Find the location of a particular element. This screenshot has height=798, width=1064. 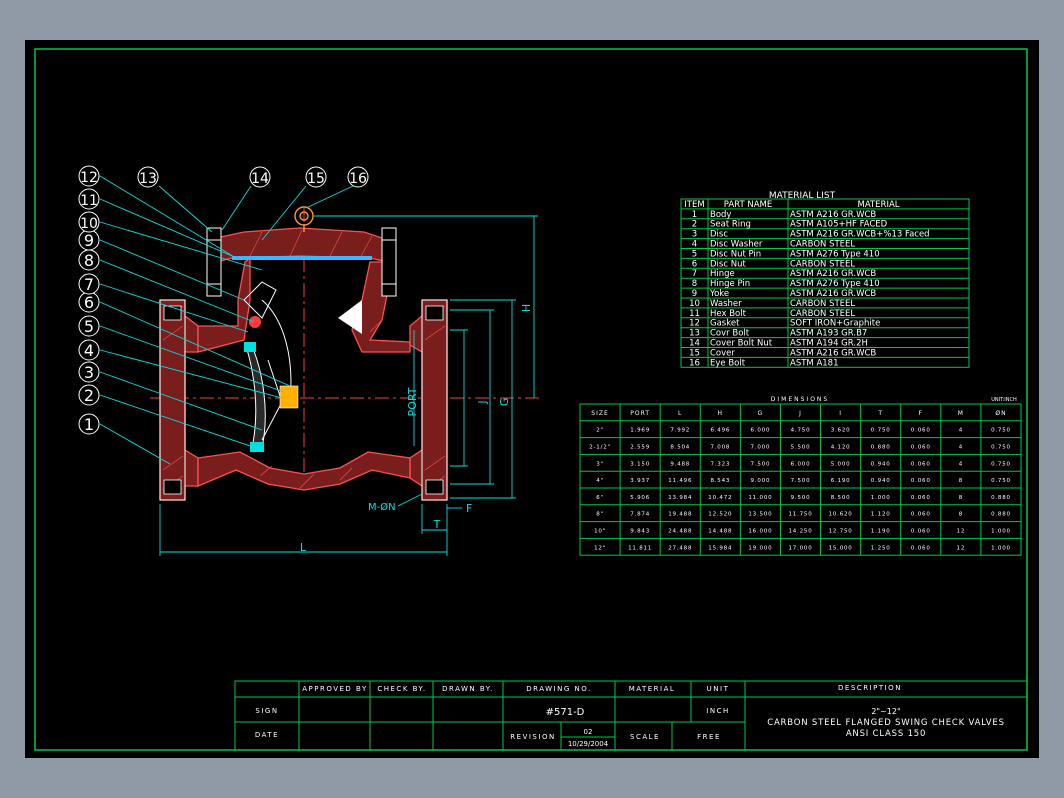

callout-14: 14 is located at coordinates (260, 177).